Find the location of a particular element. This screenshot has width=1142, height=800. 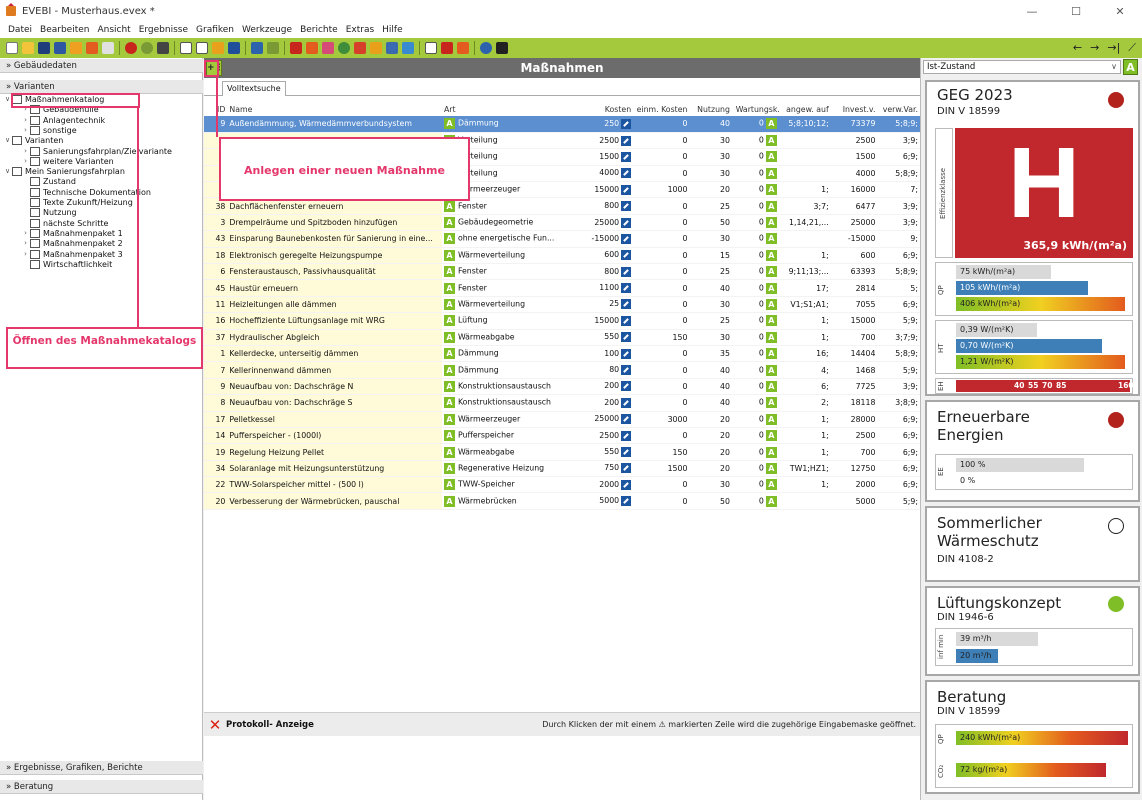

menu-item-ergebnisse: Ergebnisse is located at coordinates (163, 30).